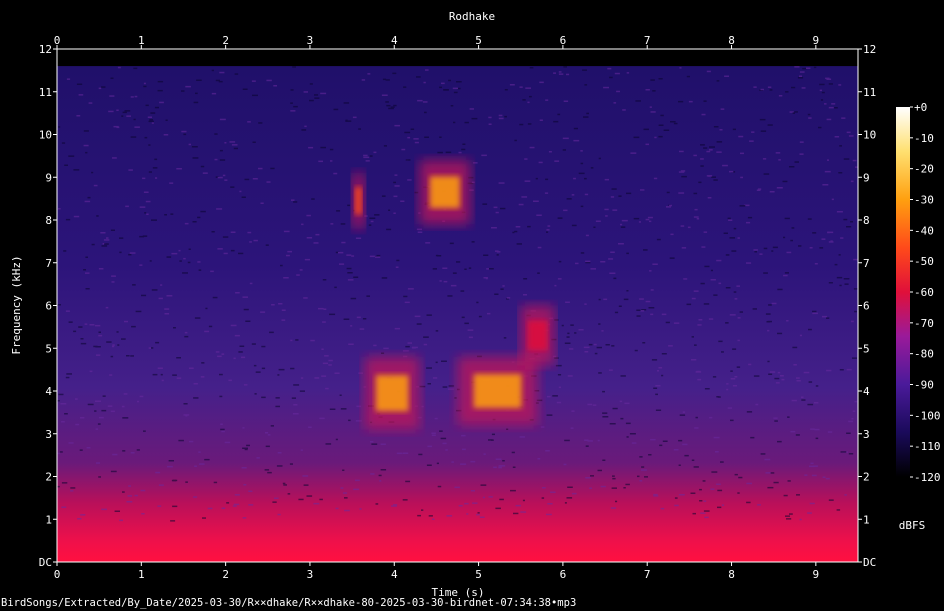 This screenshot has width=944, height=611. Describe the element at coordinates (866, 177) in the screenshot. I see `y-tick-label-right: 9` at that location.